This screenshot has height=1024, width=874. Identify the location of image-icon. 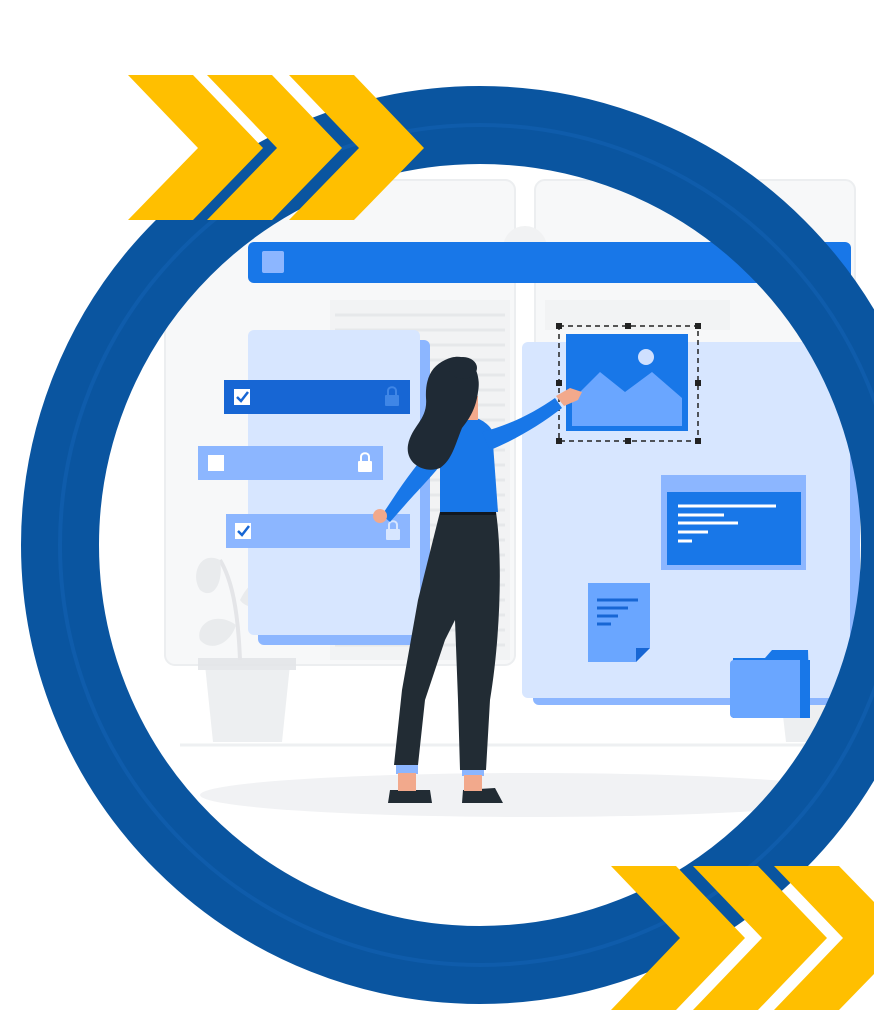
(627, 382).